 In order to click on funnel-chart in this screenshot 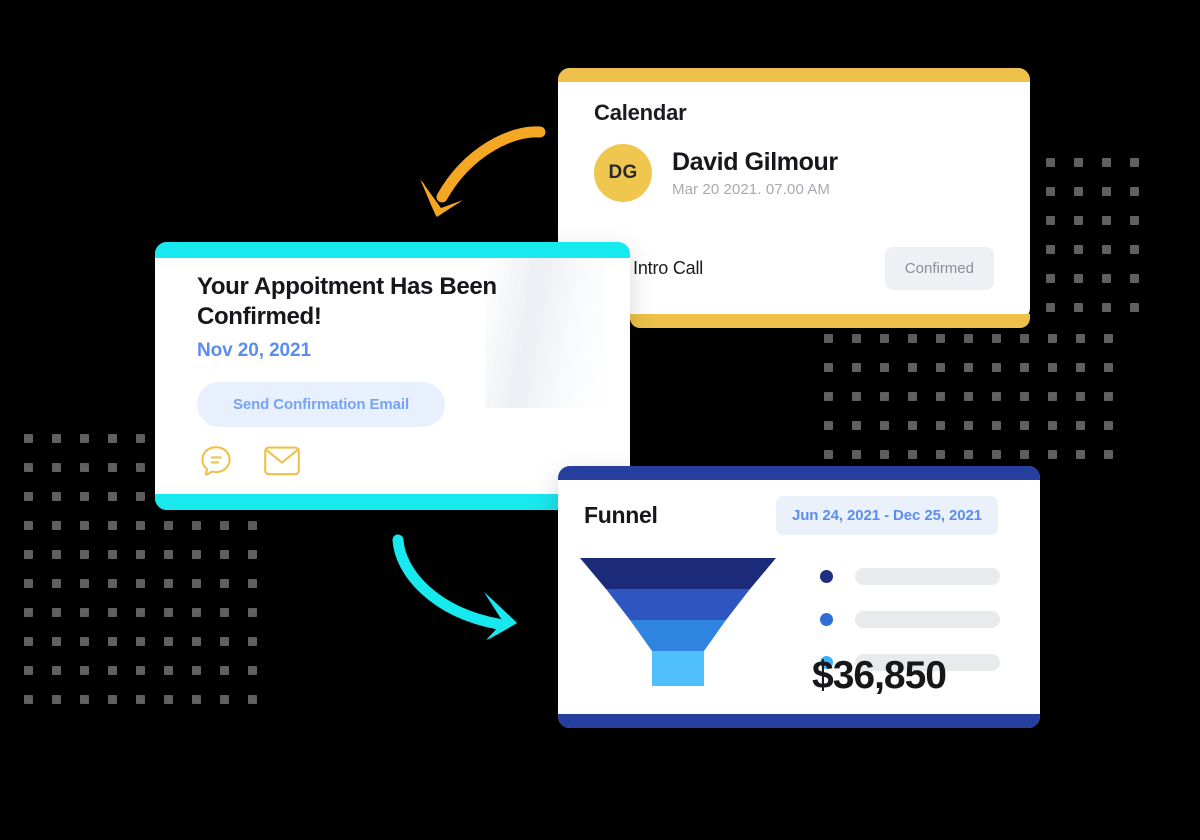, I will do `click(678, 622)`.